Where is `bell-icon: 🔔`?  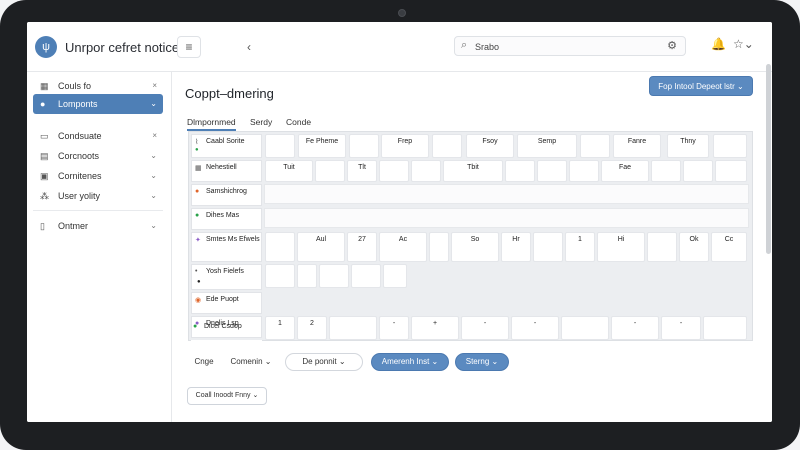
bell-icon: 🔔 is located at coordinates (718, 44).